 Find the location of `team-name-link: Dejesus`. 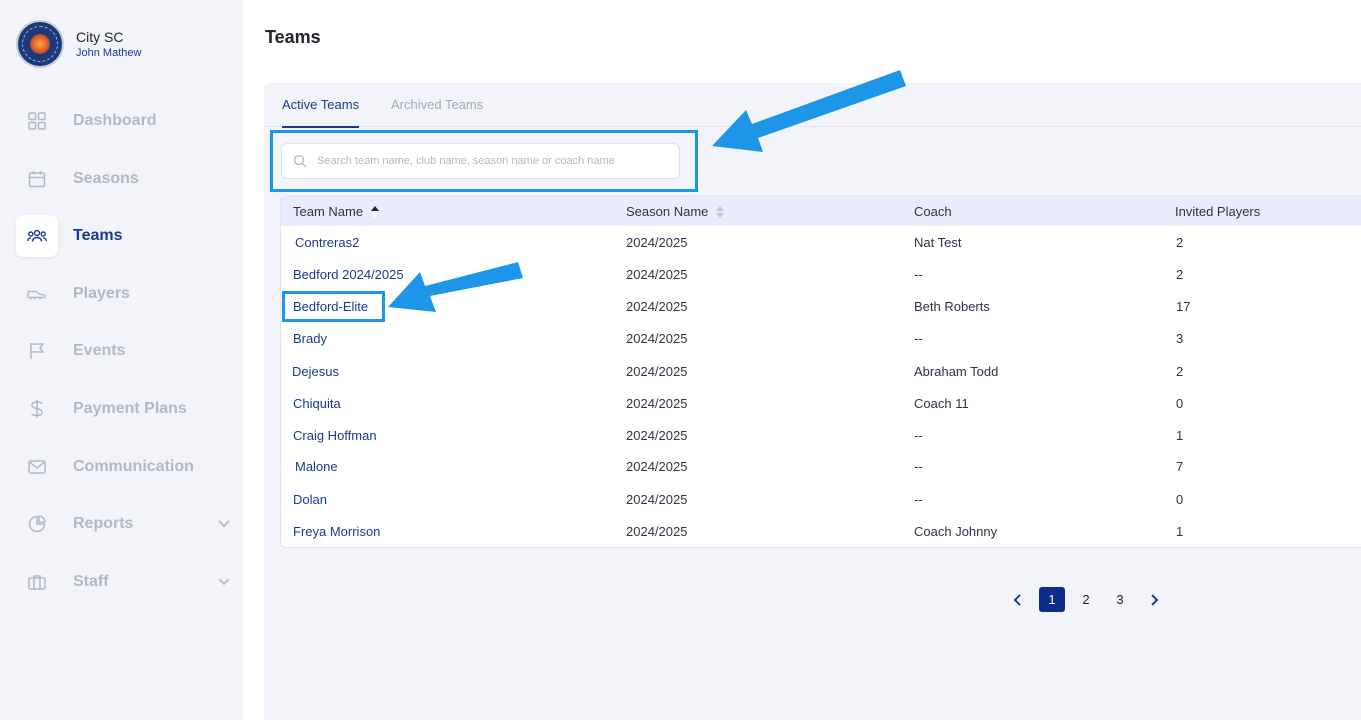

team-name-link: Dejesus is located at coordinates (315, 371).